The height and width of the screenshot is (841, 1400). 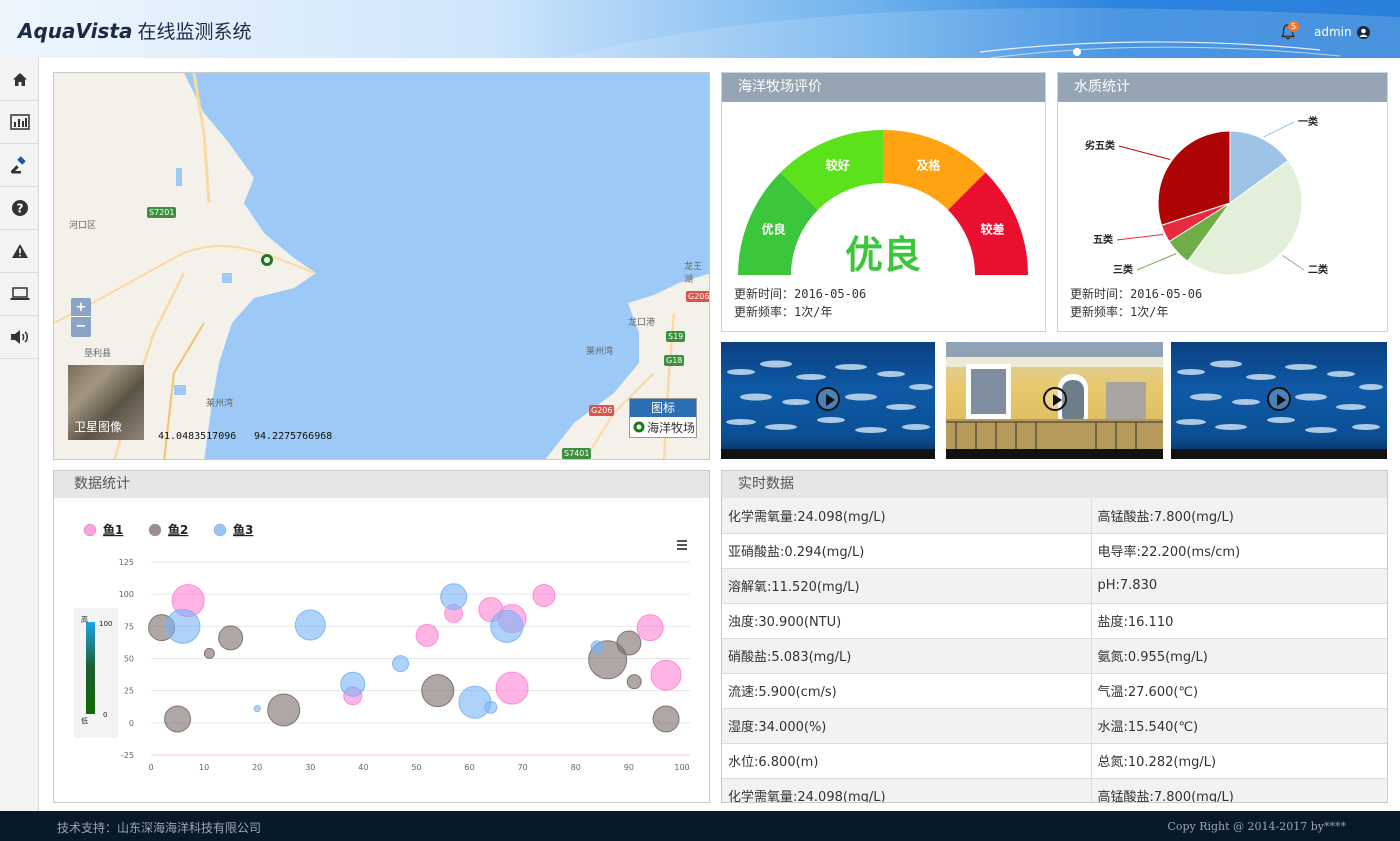 I want to click on y-tick-label: 0, so click(x=131, y=723).